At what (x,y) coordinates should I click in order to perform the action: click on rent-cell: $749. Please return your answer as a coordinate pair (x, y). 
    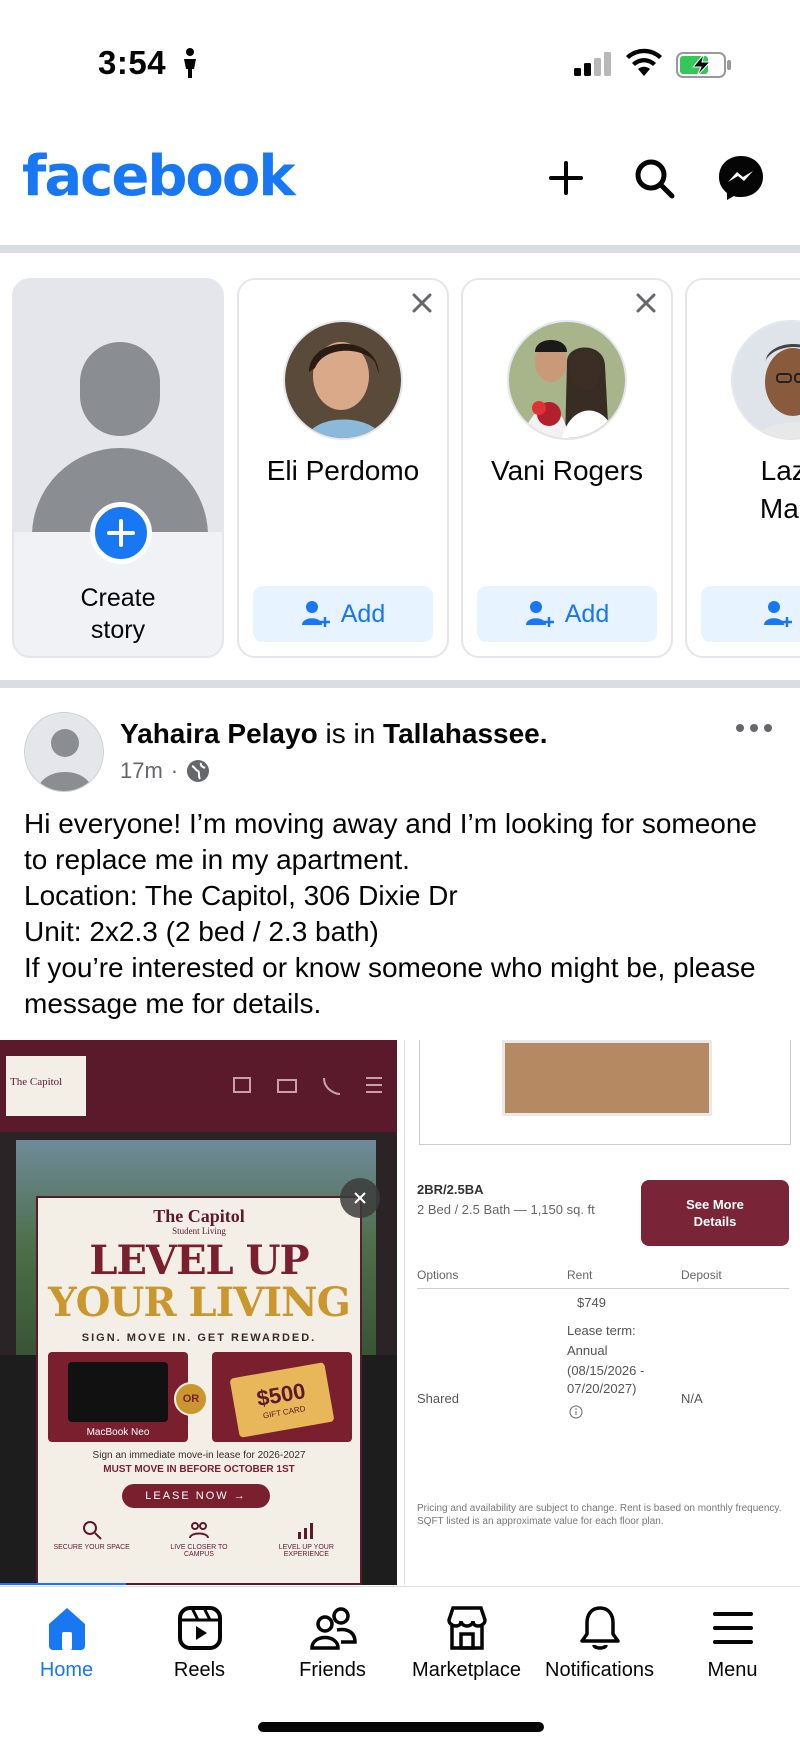
    Looking at the image, I should click on (591, 1302).